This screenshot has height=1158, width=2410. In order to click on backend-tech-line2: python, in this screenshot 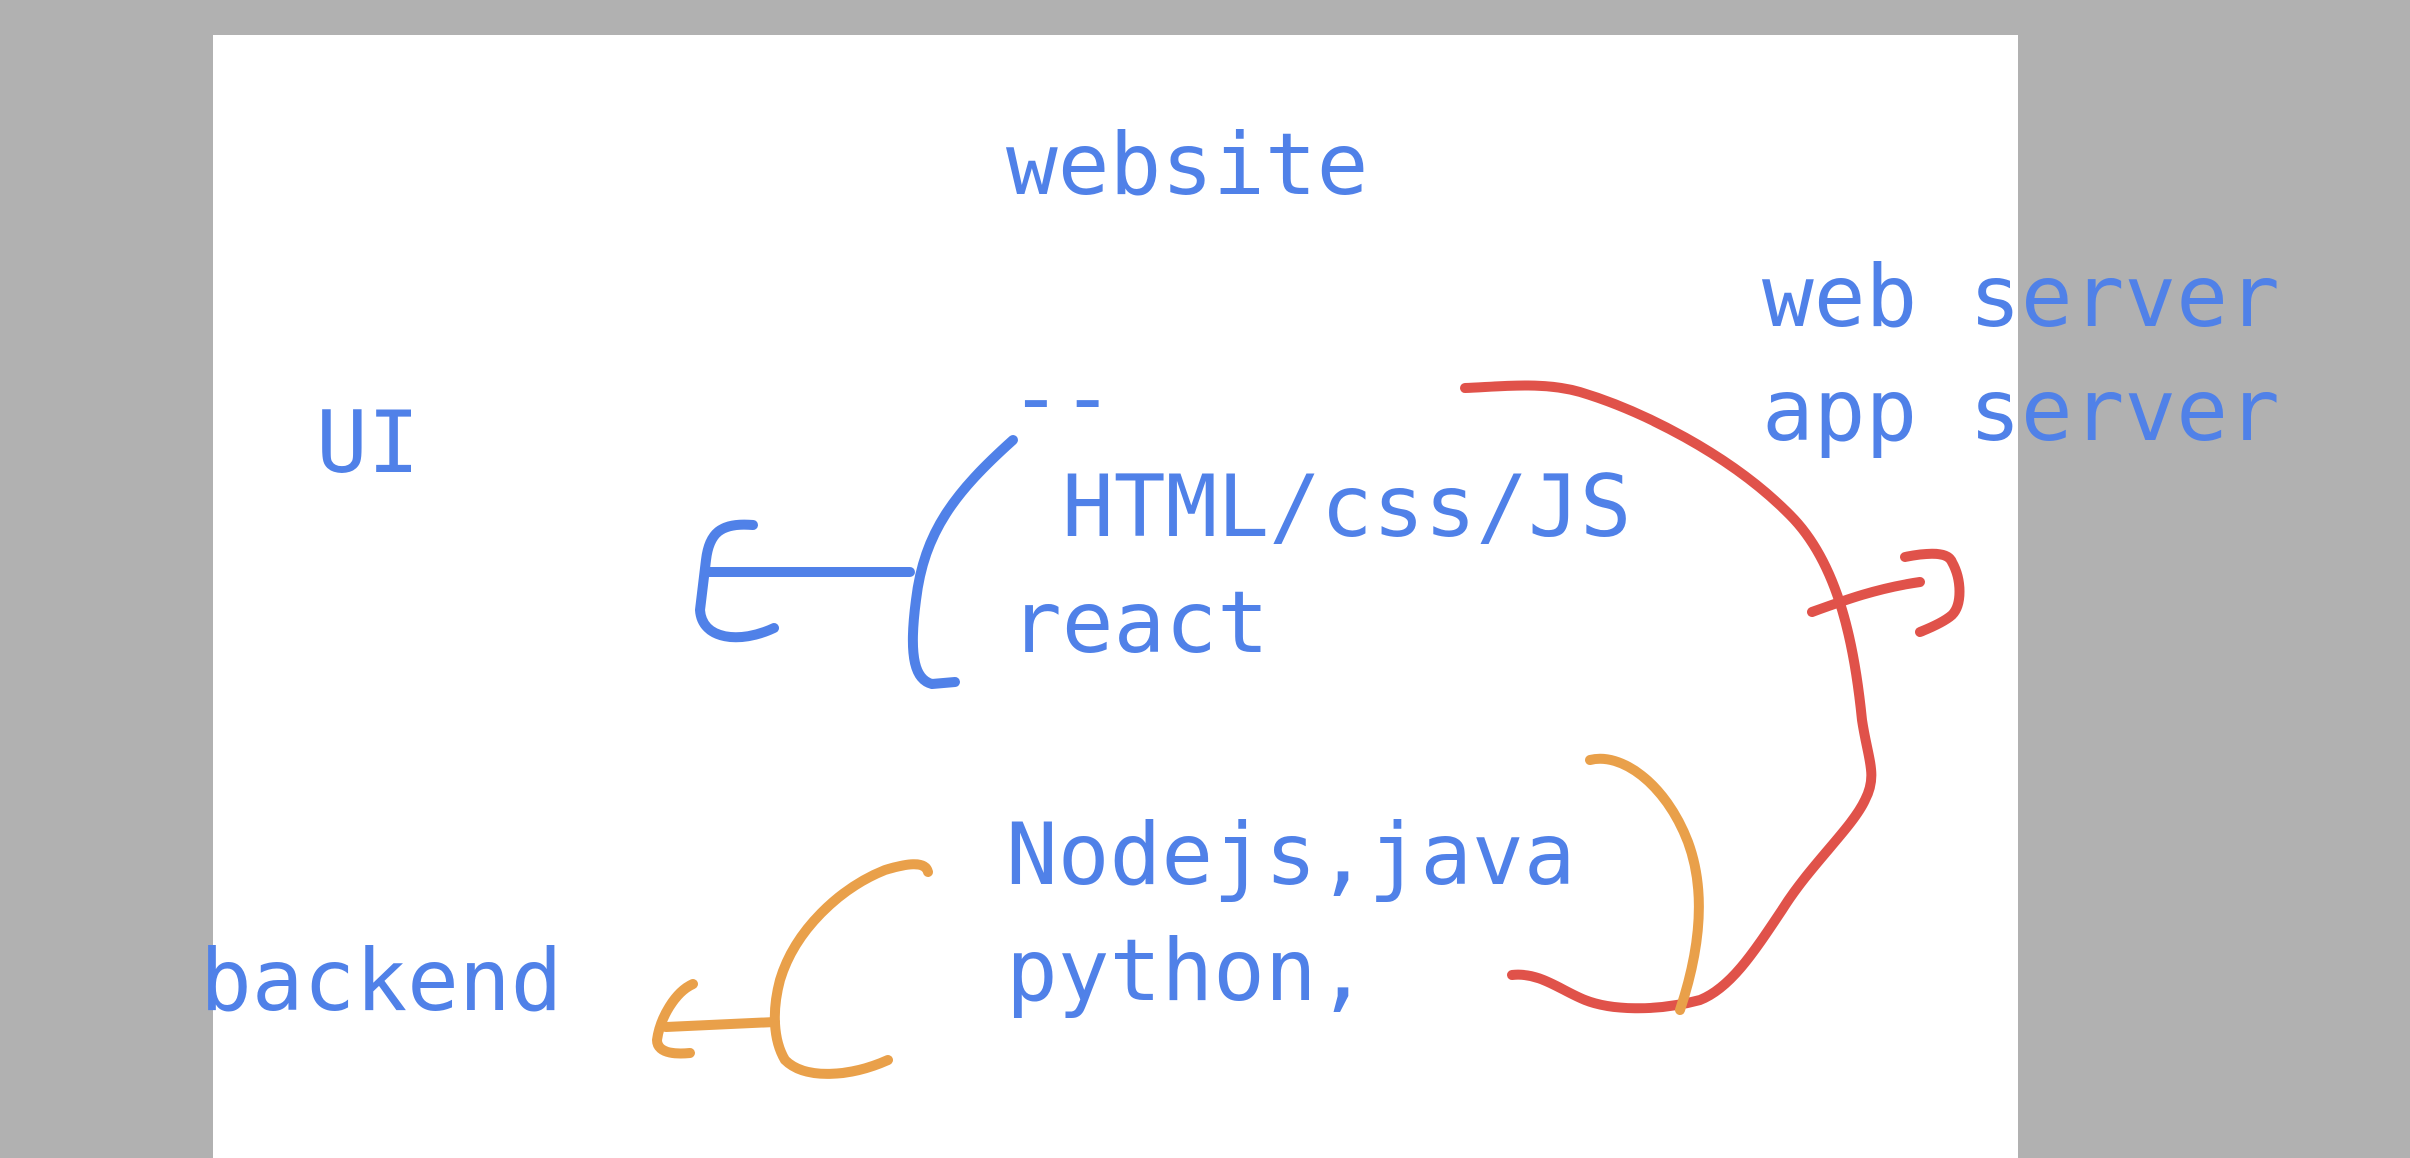, I will do `click(1187, 971)`.